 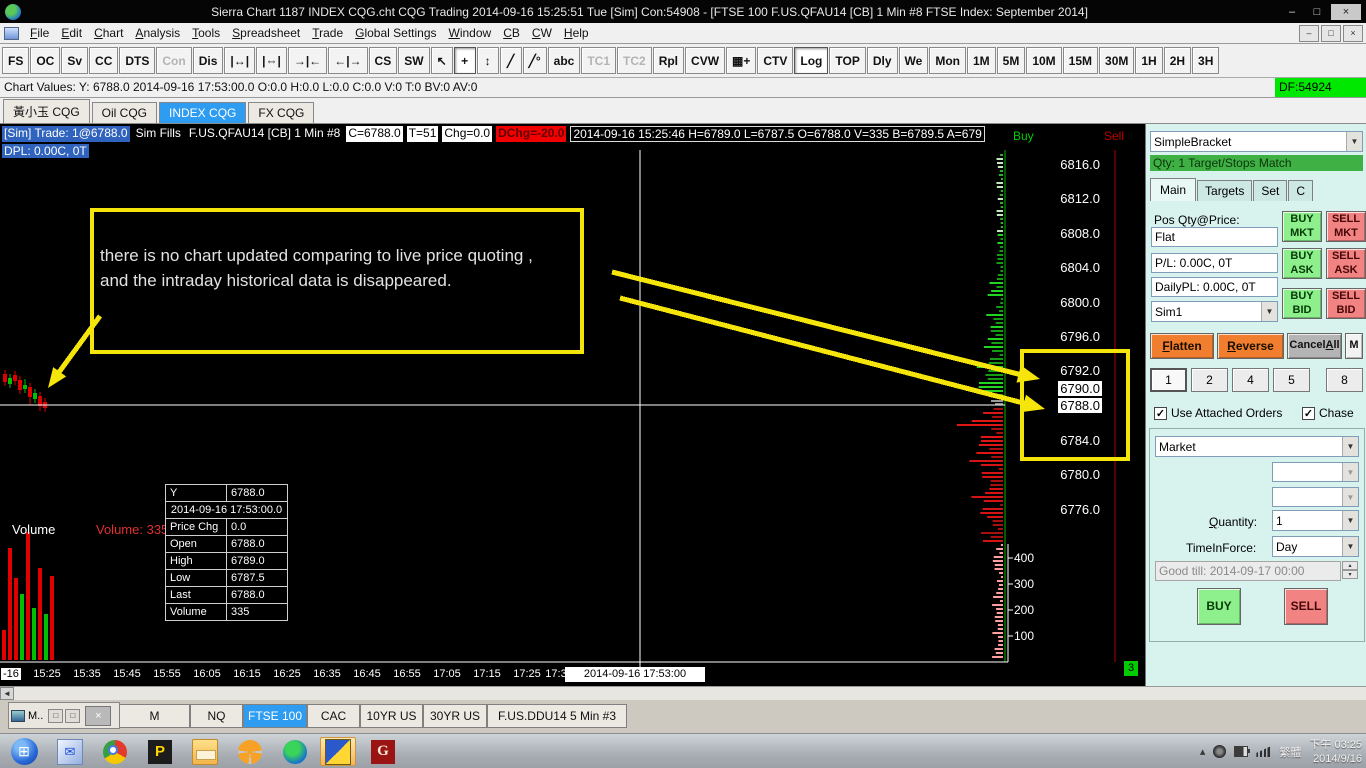 I want to click on tc2-button: TC2, so click(x=634, y=60).